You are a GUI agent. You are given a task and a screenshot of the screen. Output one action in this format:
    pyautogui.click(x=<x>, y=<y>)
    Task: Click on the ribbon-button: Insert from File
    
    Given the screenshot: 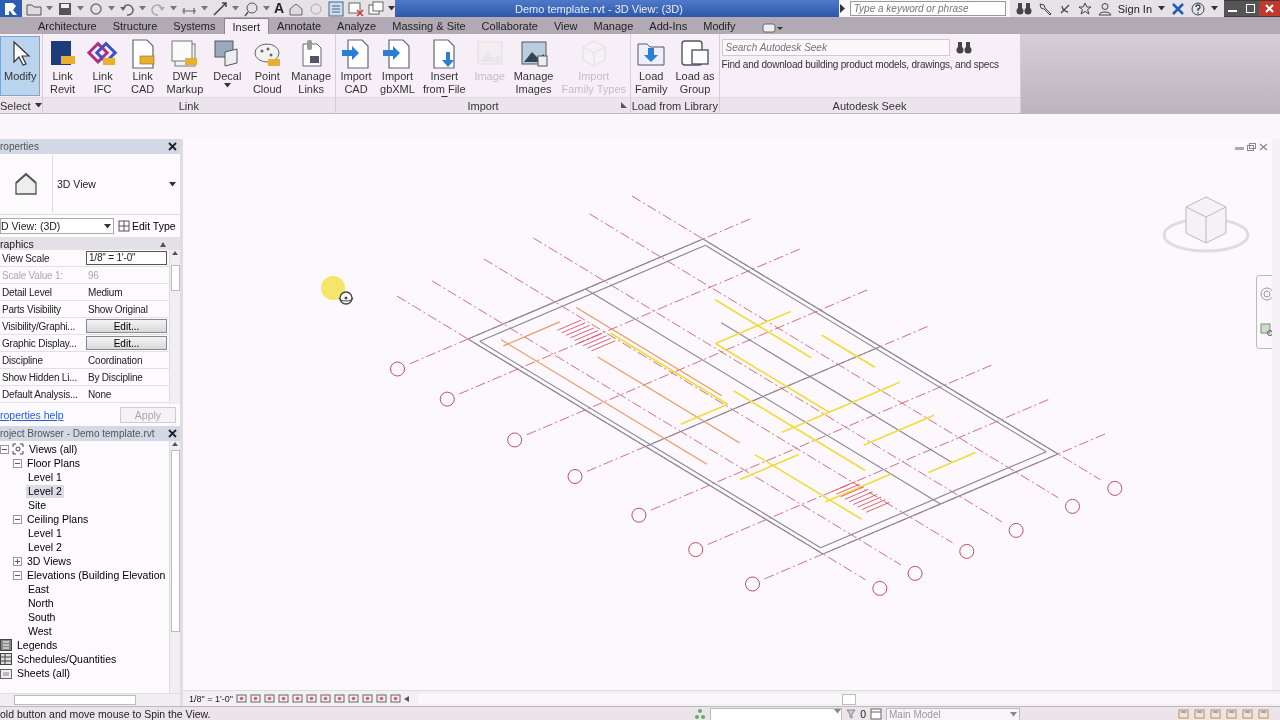 What is the action you would take?
    pyautogui.click(x=444, y=66)
    